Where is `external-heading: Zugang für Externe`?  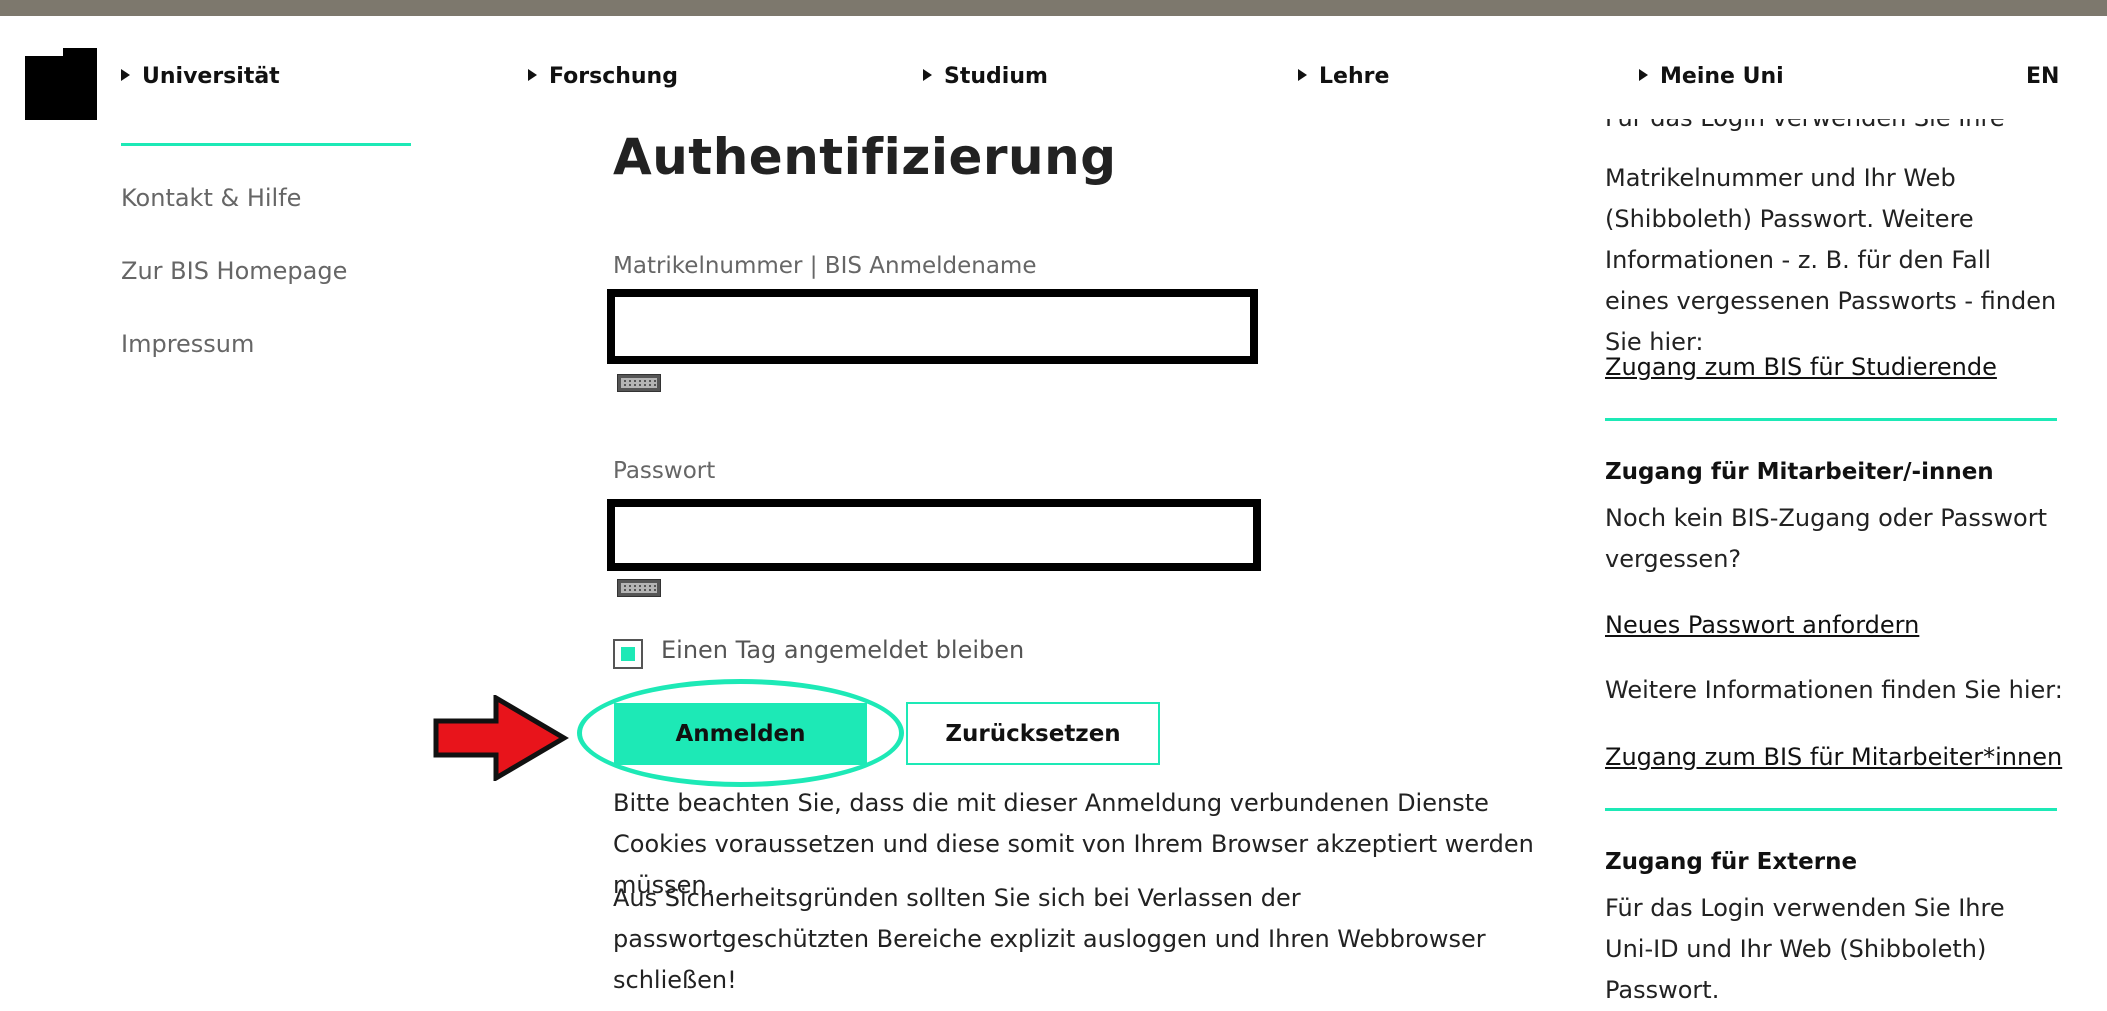
external-heading: Zugang für Externe is located at coordinates (1731, 862).